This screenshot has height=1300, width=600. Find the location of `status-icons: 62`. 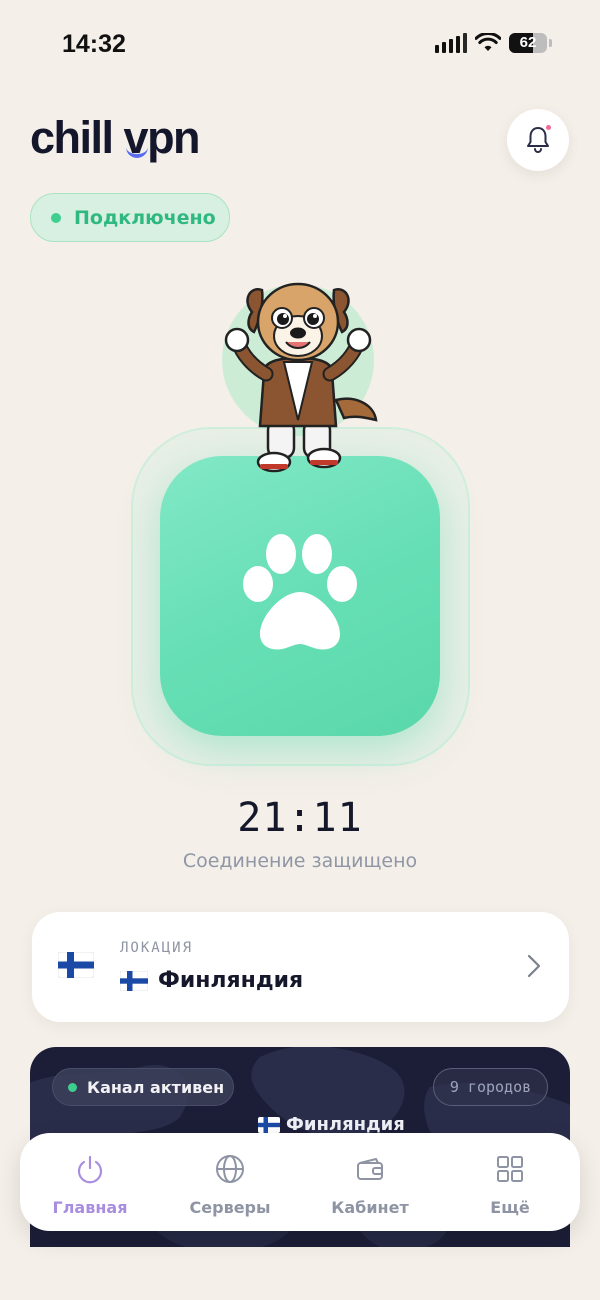

status-icons: 62 is located at coordinates (493, 43).